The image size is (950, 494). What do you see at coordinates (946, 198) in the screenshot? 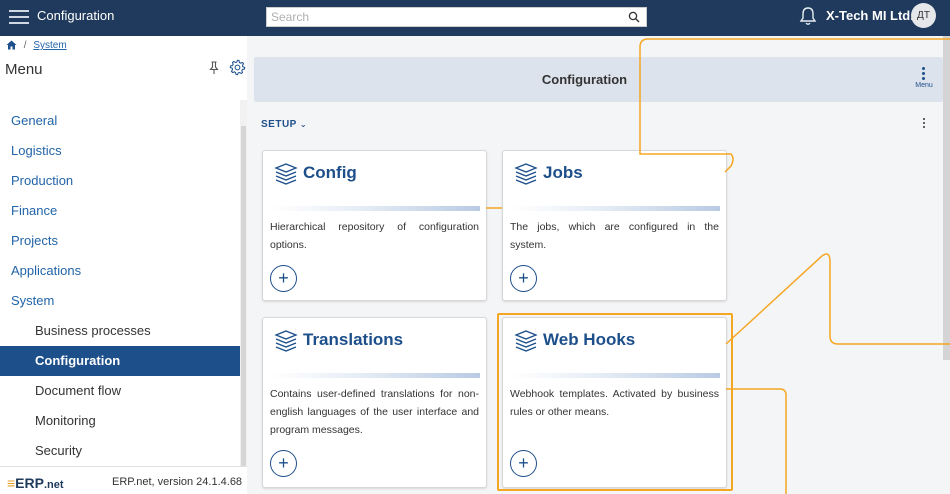
I see `main-scrollbar` at bounding box center [946, 198].